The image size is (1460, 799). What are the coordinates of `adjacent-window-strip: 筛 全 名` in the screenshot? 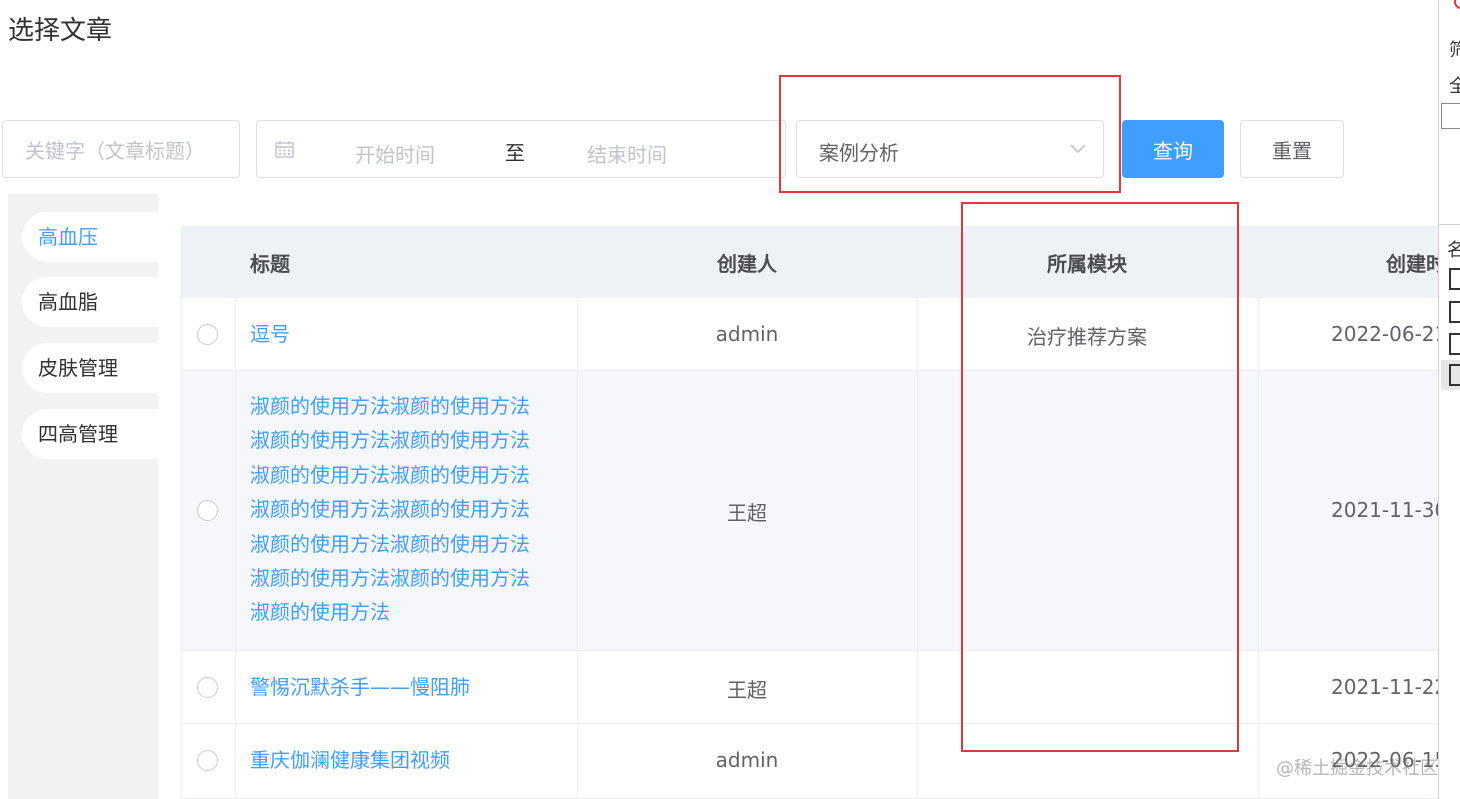 It's located at (1449, 399).